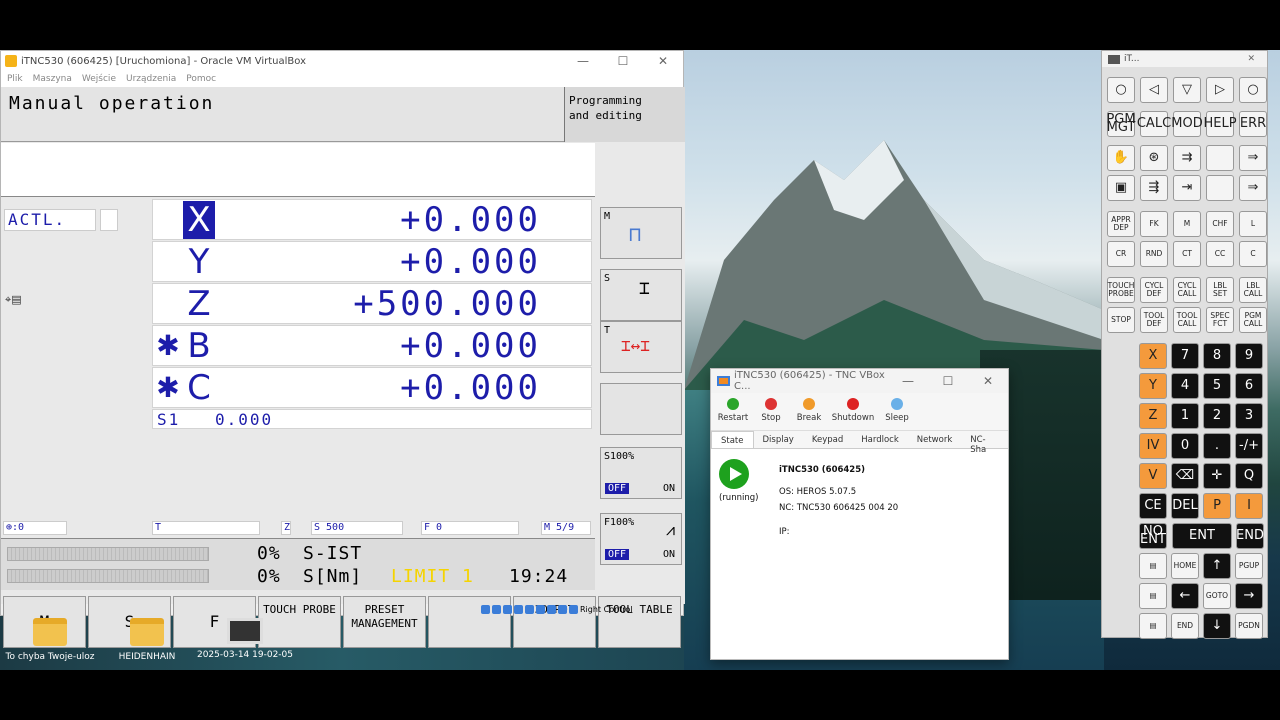 This screenshot has width=1280, height=720. I want to click on key-7: 7, so click(1185, 356).